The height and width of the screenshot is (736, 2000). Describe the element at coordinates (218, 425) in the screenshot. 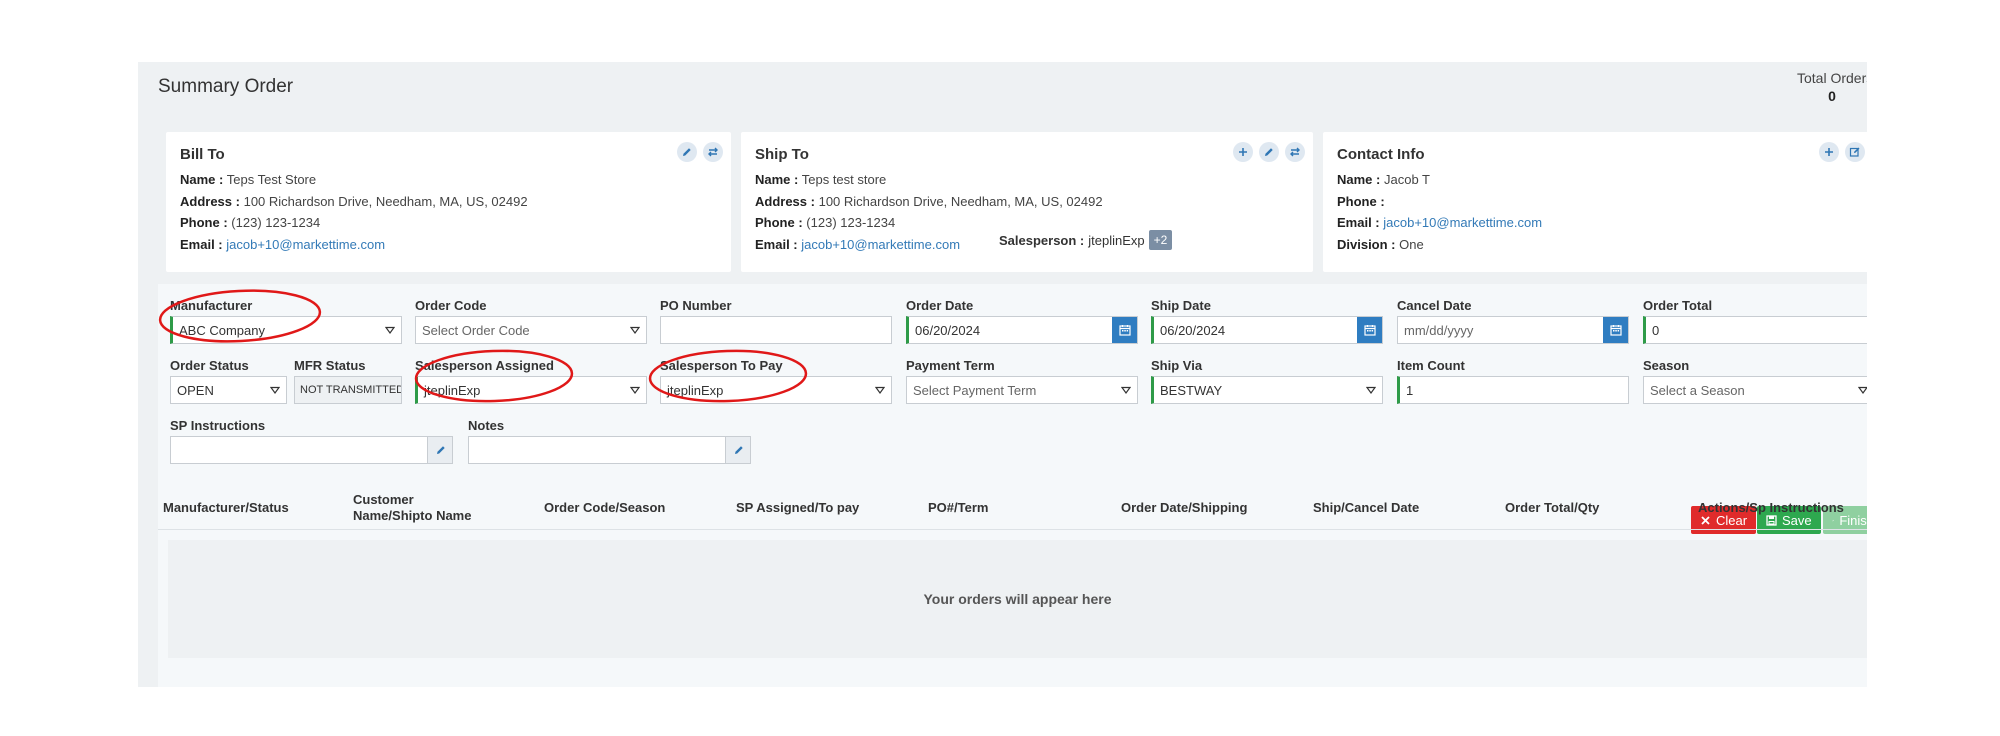

I see `sp-instructions-label: SP Instructions` at that location.